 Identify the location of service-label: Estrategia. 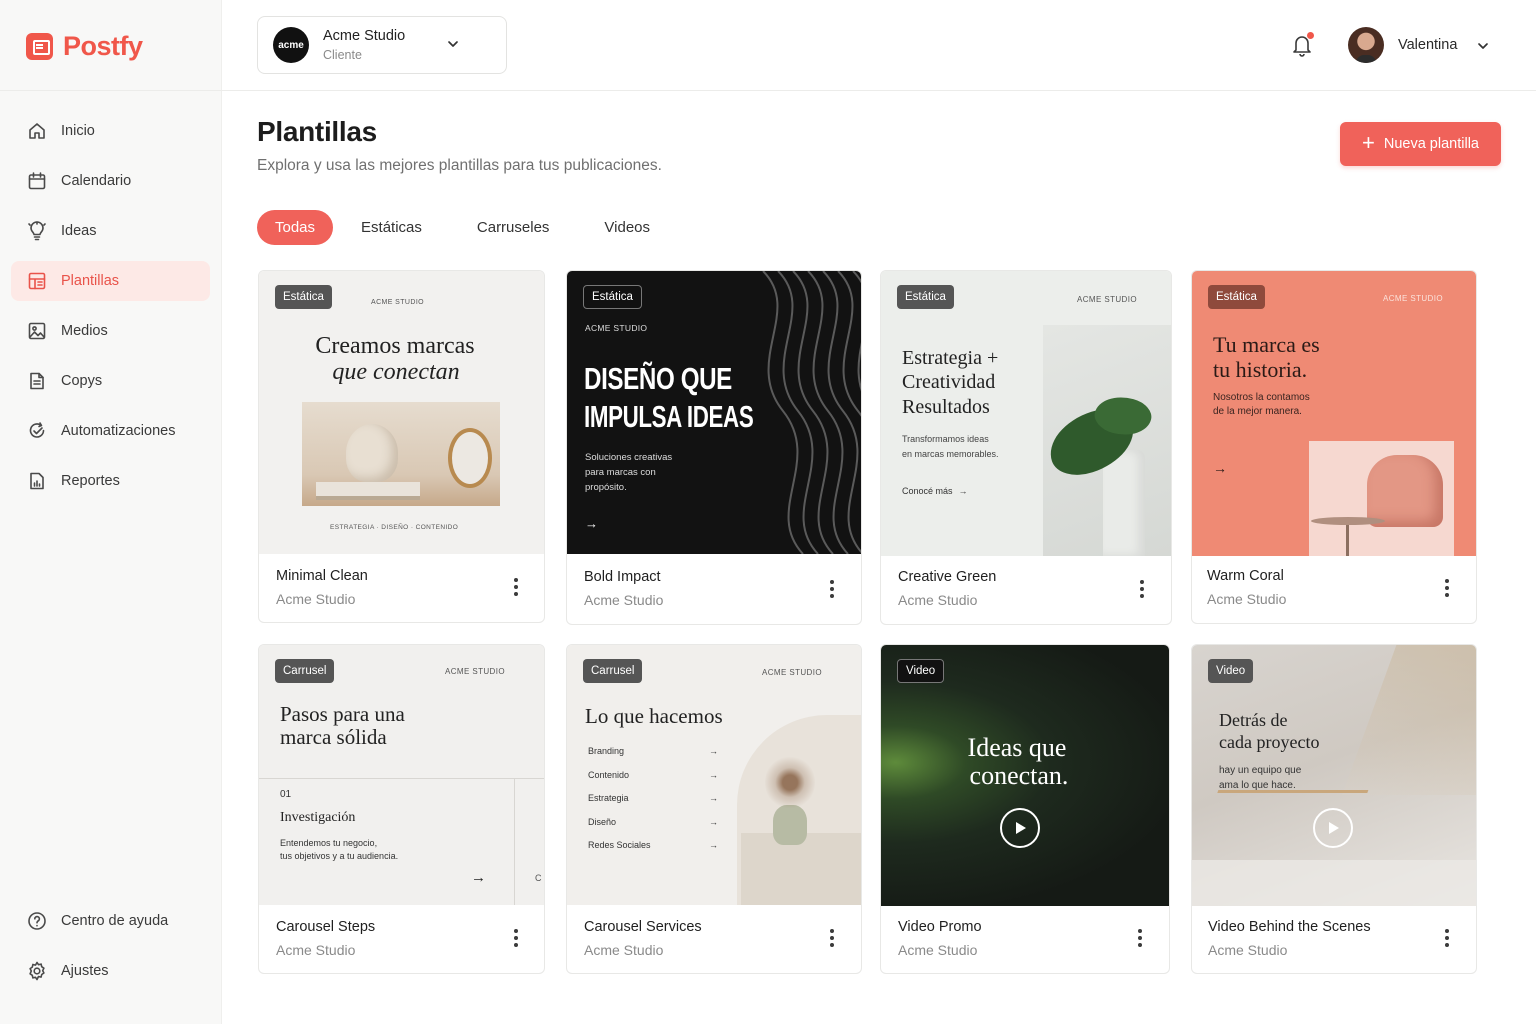
(608, 798).